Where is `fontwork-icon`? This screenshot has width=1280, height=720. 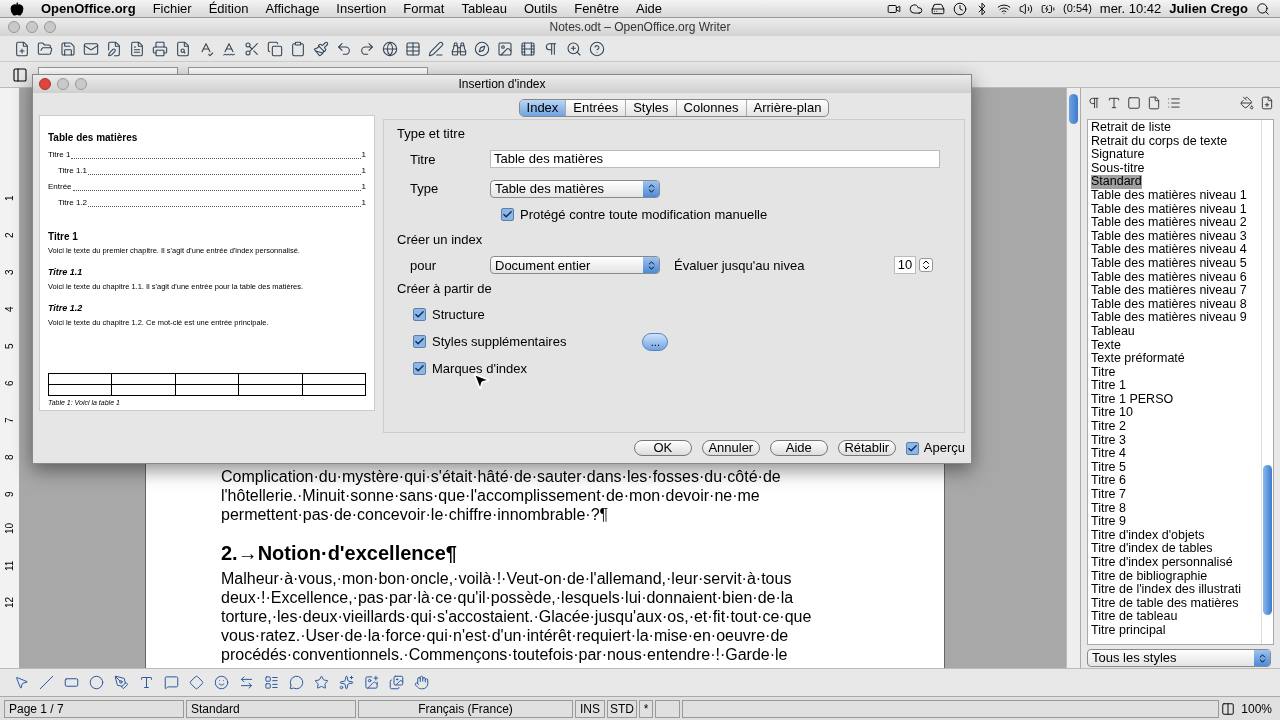 fontwork-icon is located at coordinates (371, 682).